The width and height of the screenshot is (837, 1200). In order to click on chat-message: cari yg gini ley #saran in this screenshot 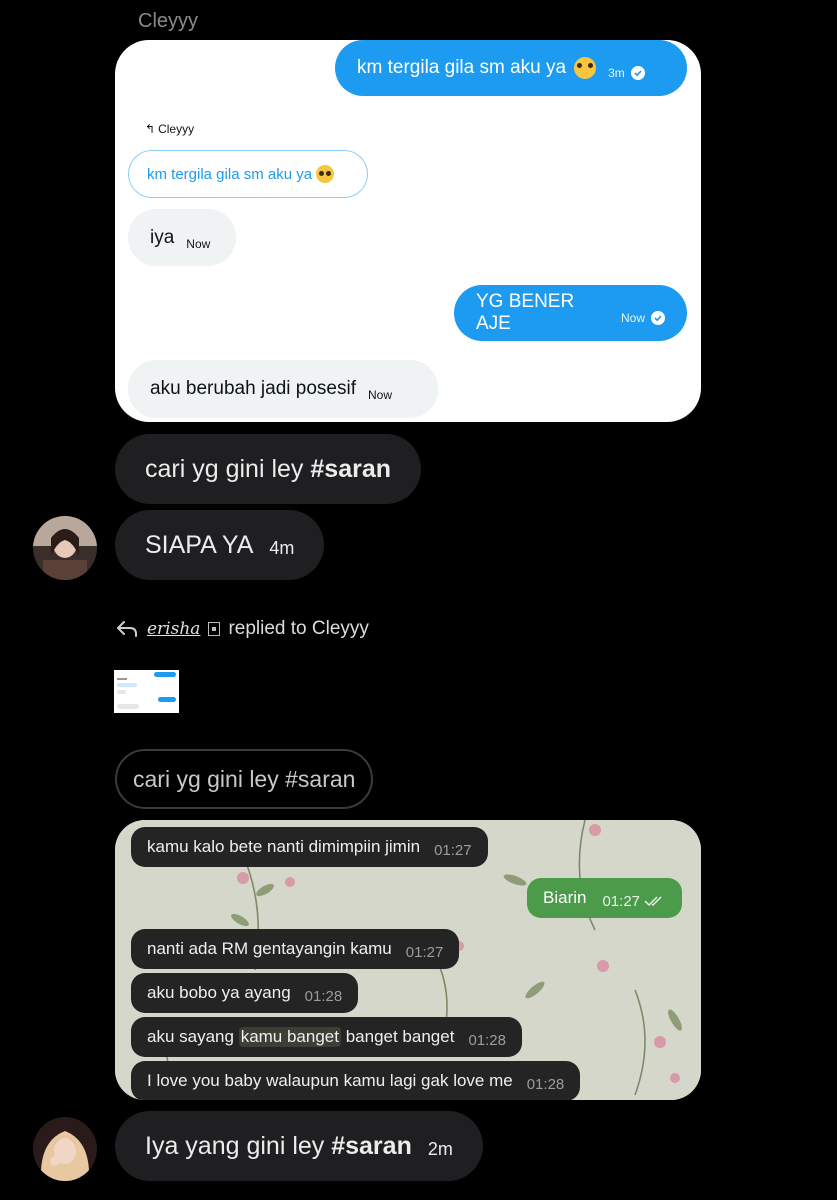, I will do `click(268, 469)`.